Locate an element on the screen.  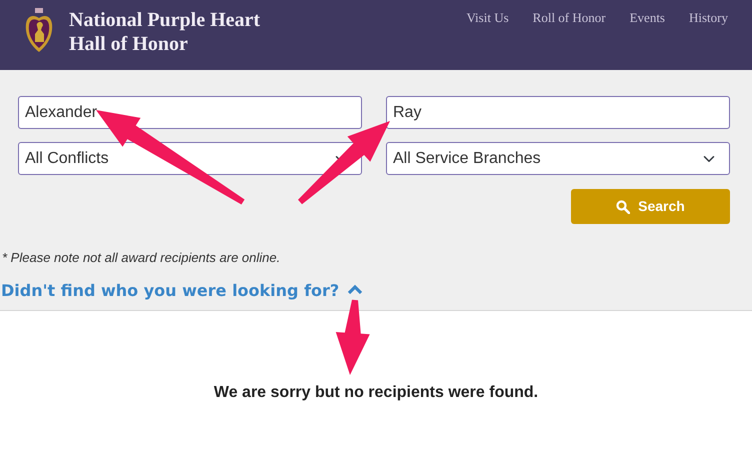
no-results-message: We are sorry but no recipients were found. is located at coordinates (376, 393).